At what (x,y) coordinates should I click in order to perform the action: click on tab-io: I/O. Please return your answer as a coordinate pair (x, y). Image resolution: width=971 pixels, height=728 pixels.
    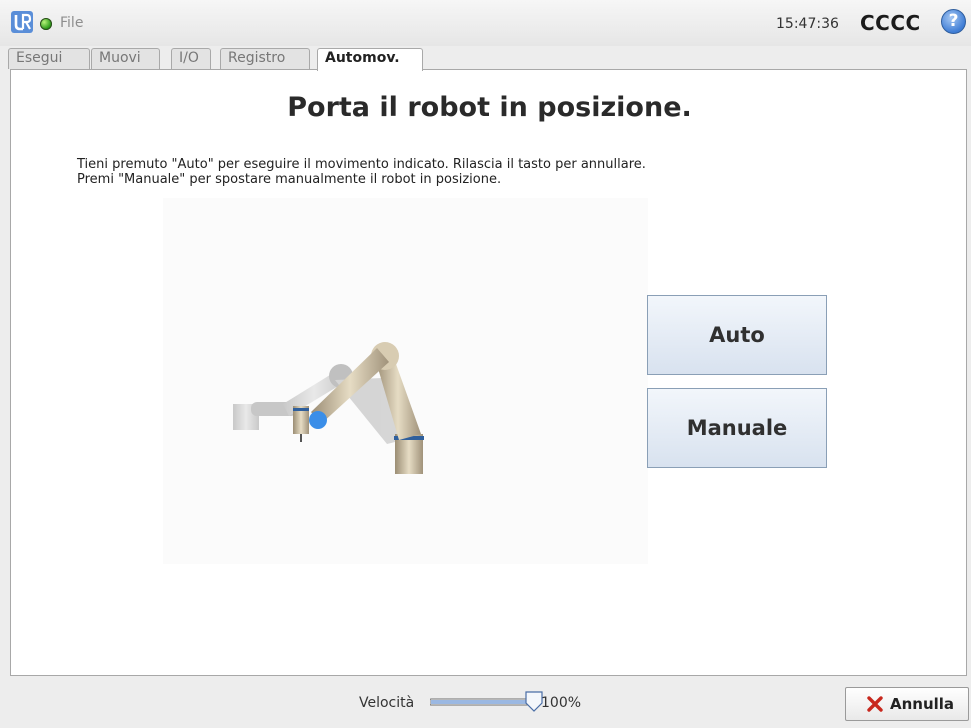
    Looking at the image, I should click on (191, 58).